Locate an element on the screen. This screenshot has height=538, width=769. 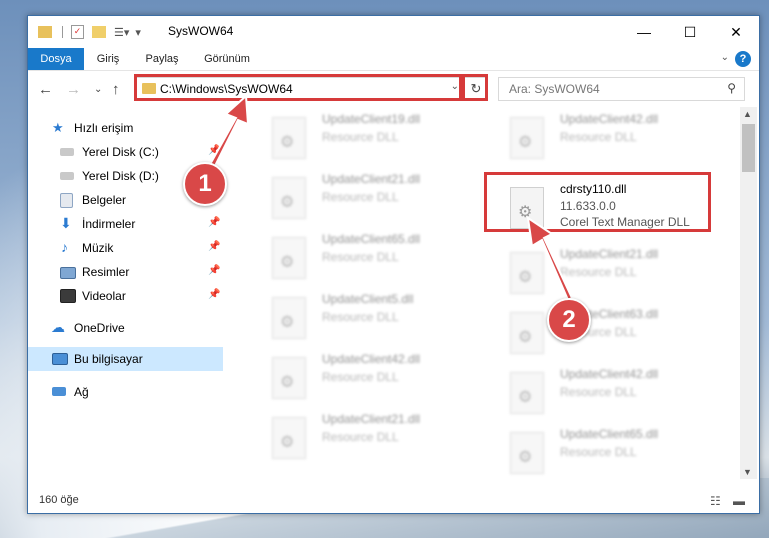
refresh-highlight-box is located at coordinates (475, 87).